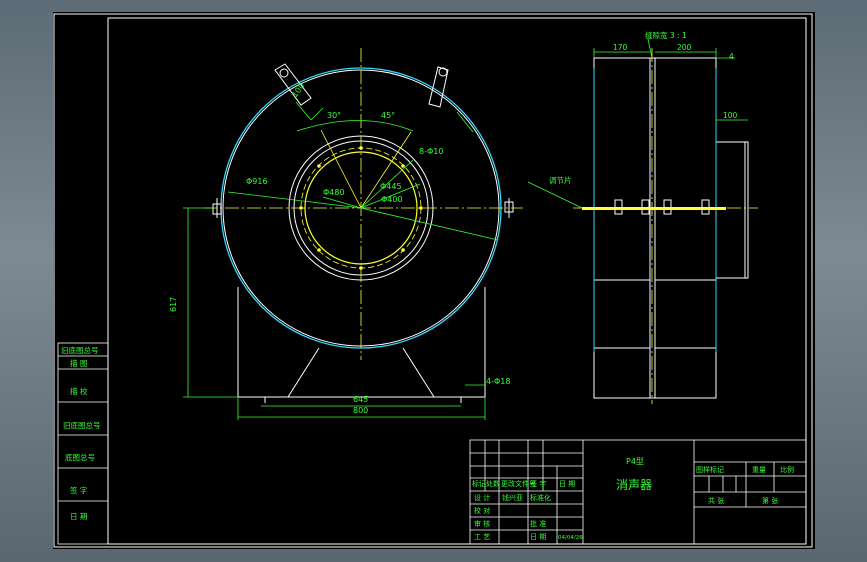  What do you see at coordinates (567, 484) in the screenshot?
I see `rev-header-date: 日 期` at bounding box center [567, 484].